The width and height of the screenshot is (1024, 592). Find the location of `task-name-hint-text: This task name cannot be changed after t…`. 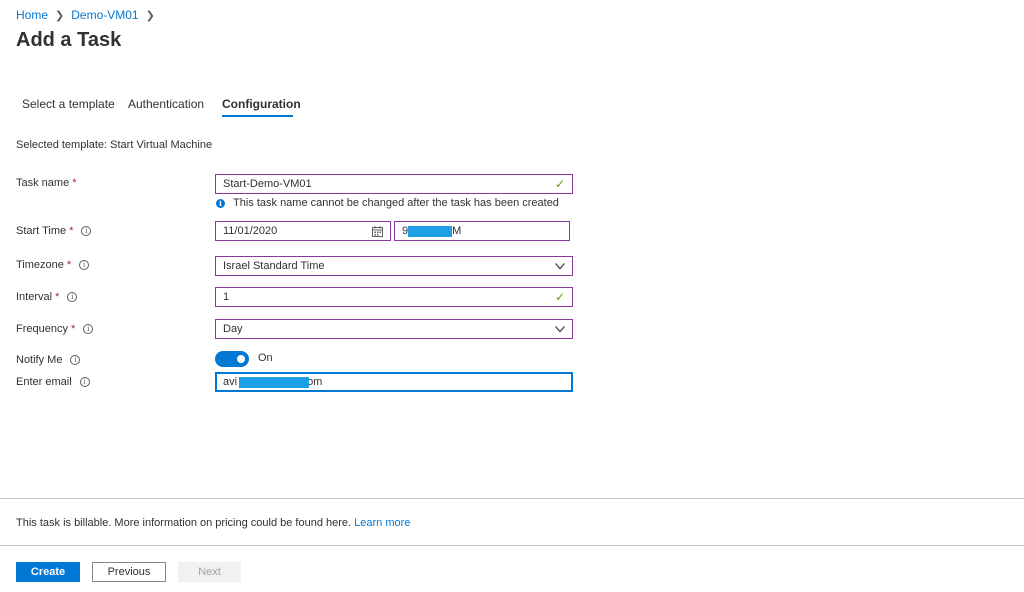

task-name-hint-text: This task name cannot be changed after t… is located at coordinates (396, 203).